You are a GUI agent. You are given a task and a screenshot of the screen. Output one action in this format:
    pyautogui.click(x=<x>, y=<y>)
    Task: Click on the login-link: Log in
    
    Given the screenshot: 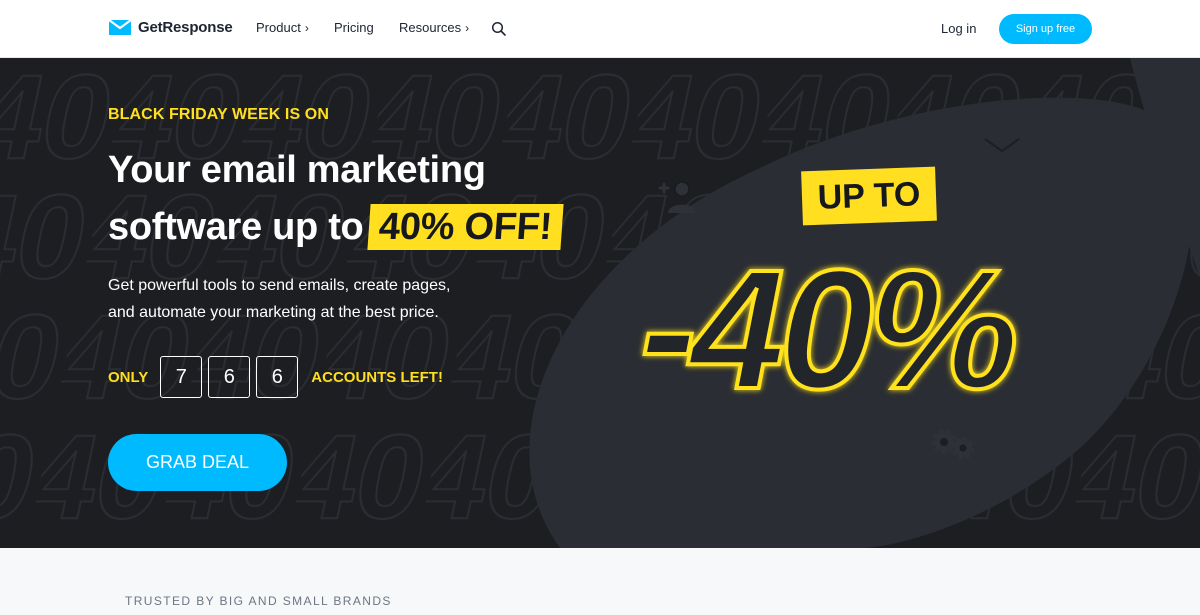 What is the action you would take?
    pyautogui.click(x=958, y=28)
    